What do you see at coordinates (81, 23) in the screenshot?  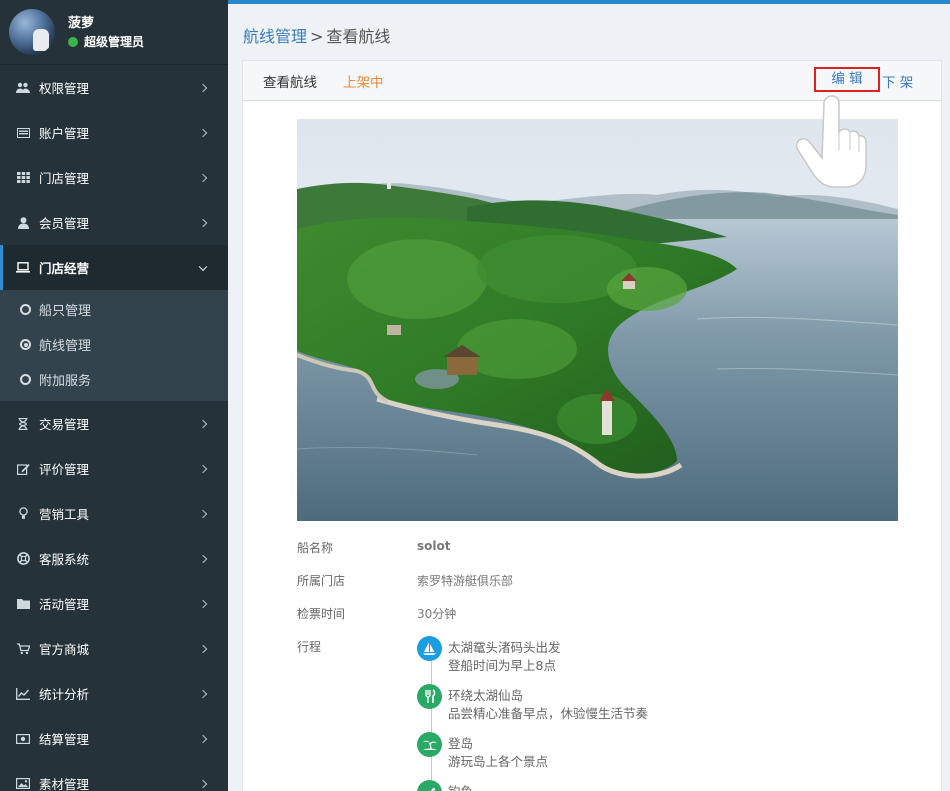 I see `user-name: 菠萝` at bounding box center [81, 23].